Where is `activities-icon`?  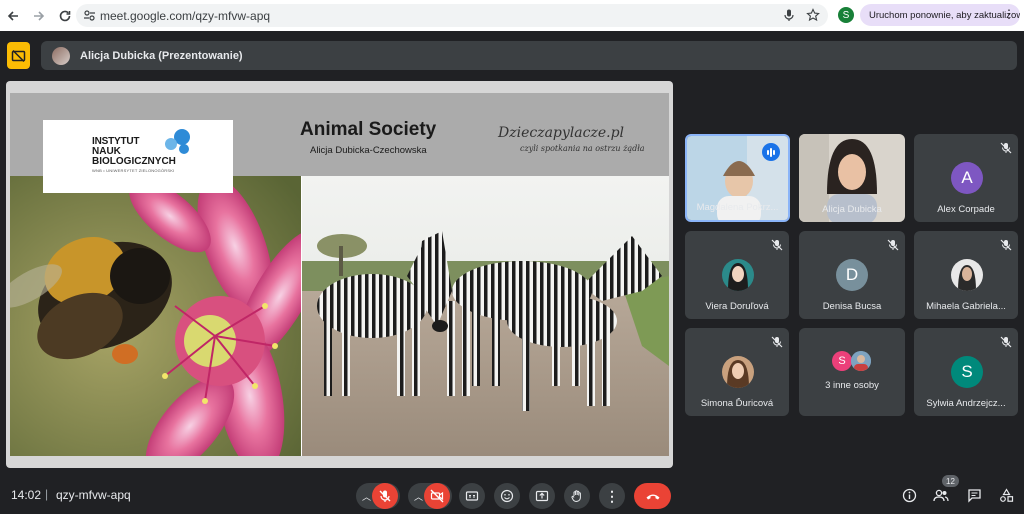 activities-icon is located at coordinates (1006, 495).